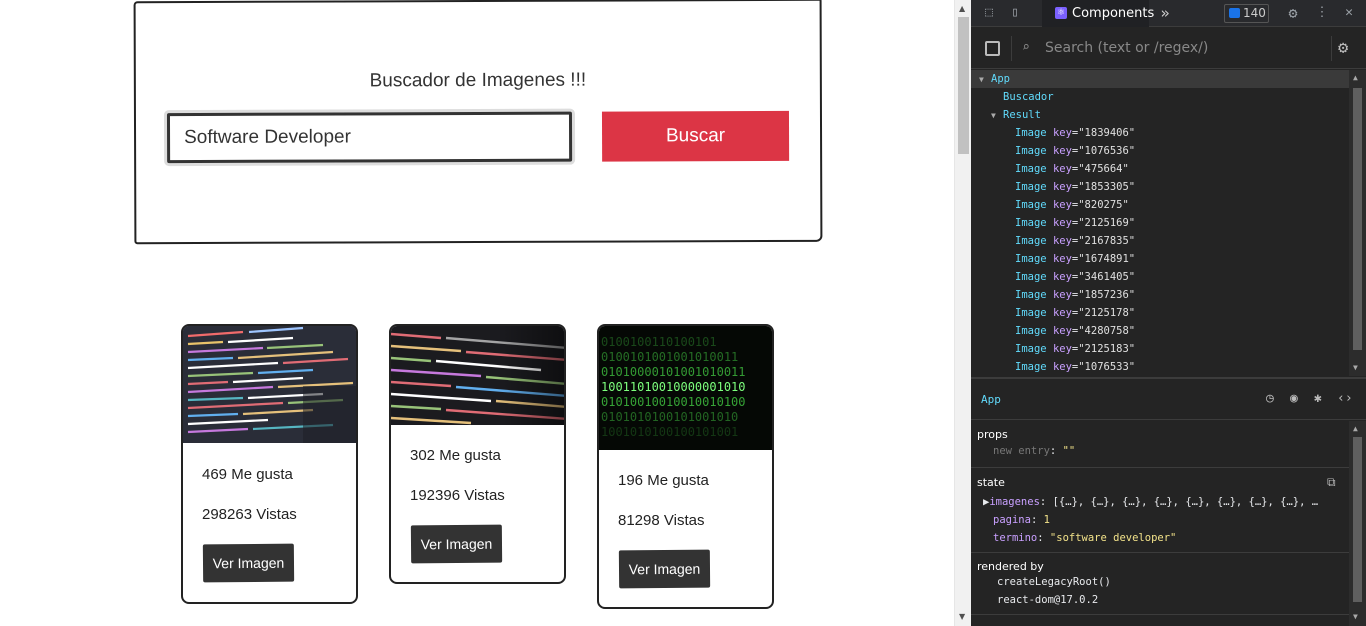  Describe the element at coordinates (1012, 520) in the screenshot. I see `state-key: pagina` at that location.